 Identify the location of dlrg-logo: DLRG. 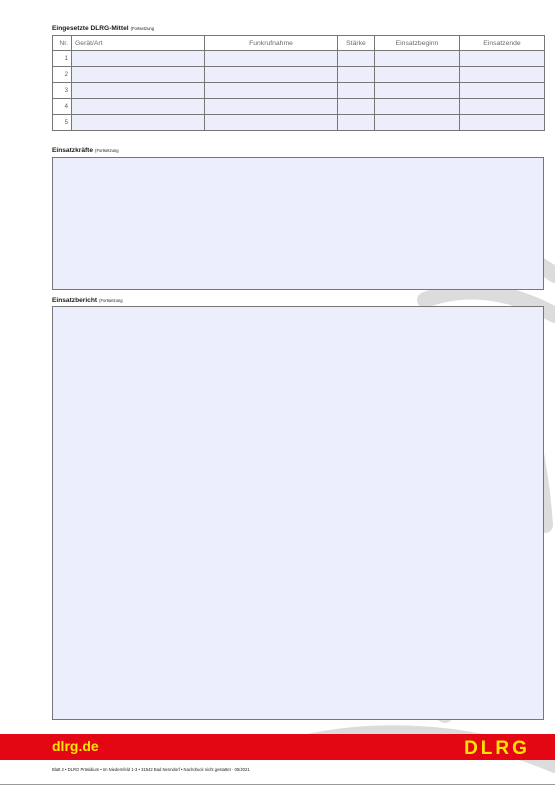
(497, 747).